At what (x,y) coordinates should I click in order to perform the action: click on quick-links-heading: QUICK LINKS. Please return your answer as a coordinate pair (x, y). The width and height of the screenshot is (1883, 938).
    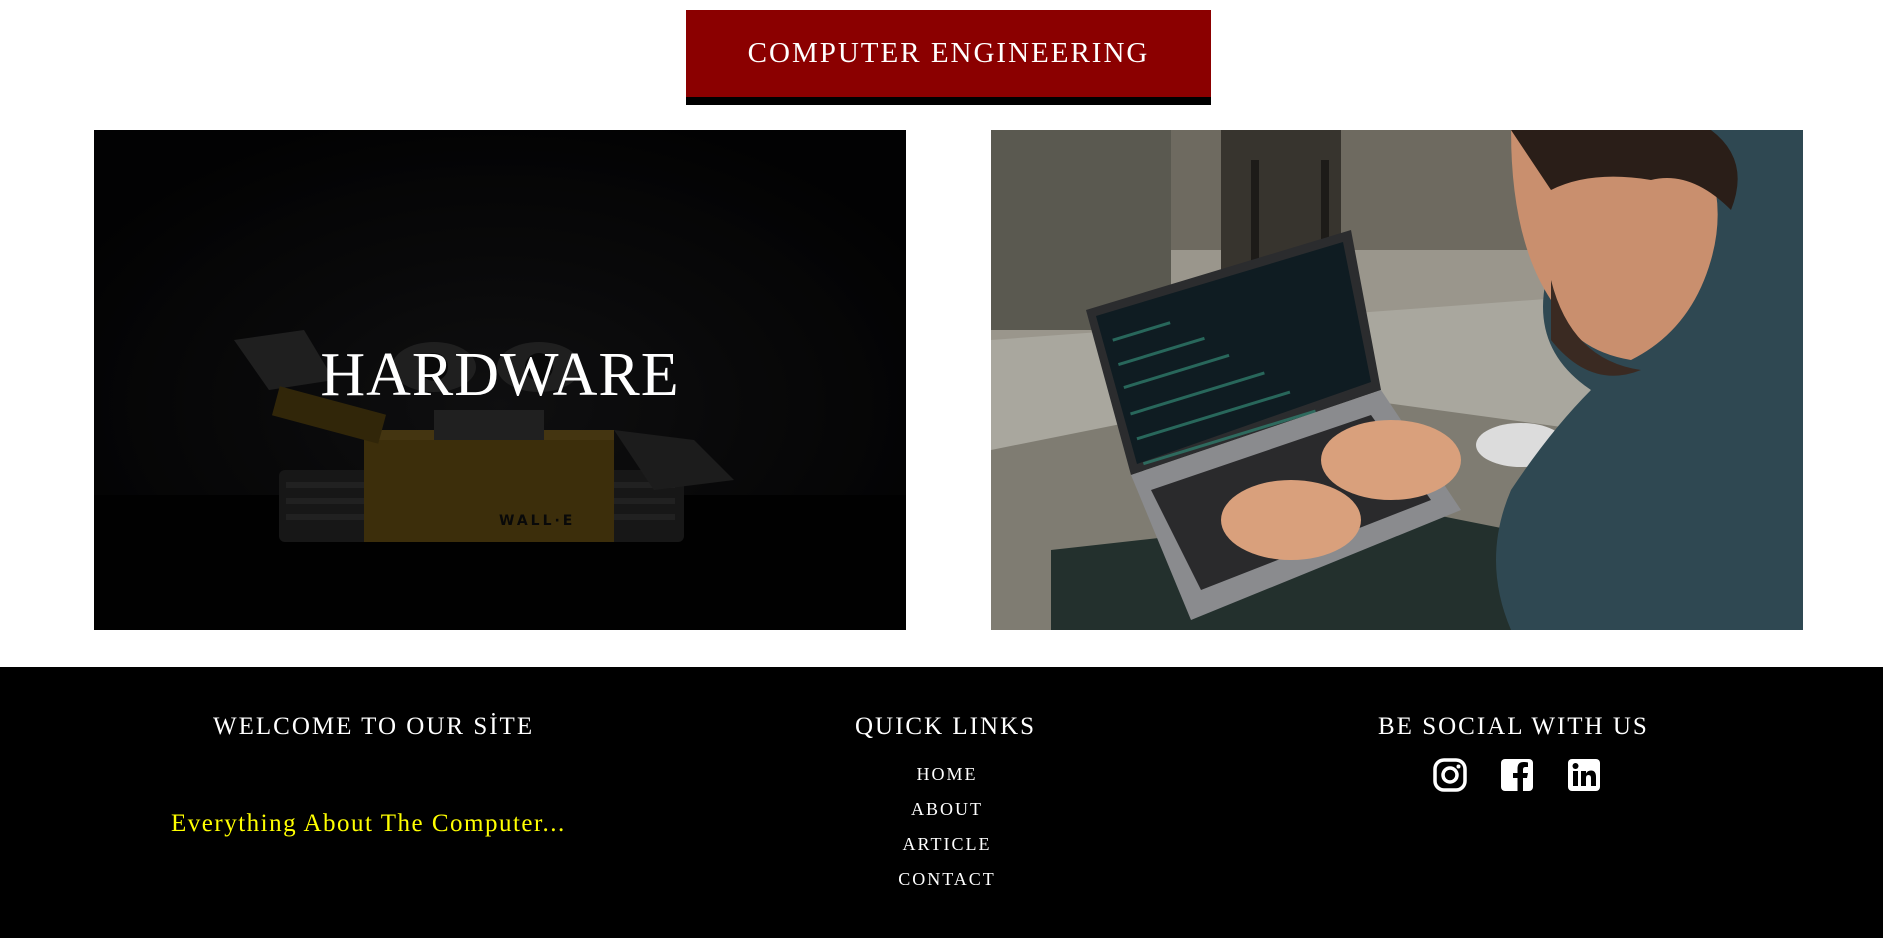
    Looking at the image, I should click on (946, 726).